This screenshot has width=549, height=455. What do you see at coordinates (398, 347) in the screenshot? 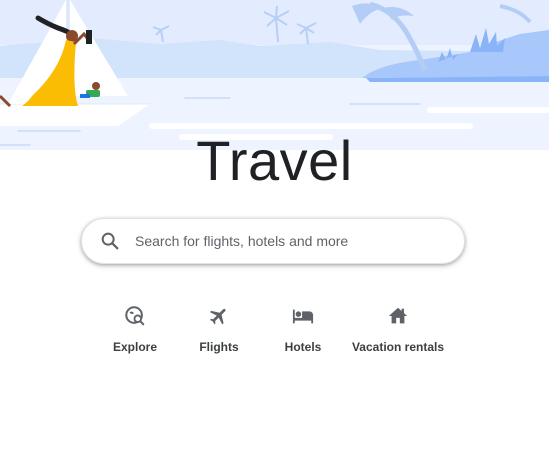
I see `nav-vacation-rentals-label: Vacation rentals` at bounding box center [398, 347].